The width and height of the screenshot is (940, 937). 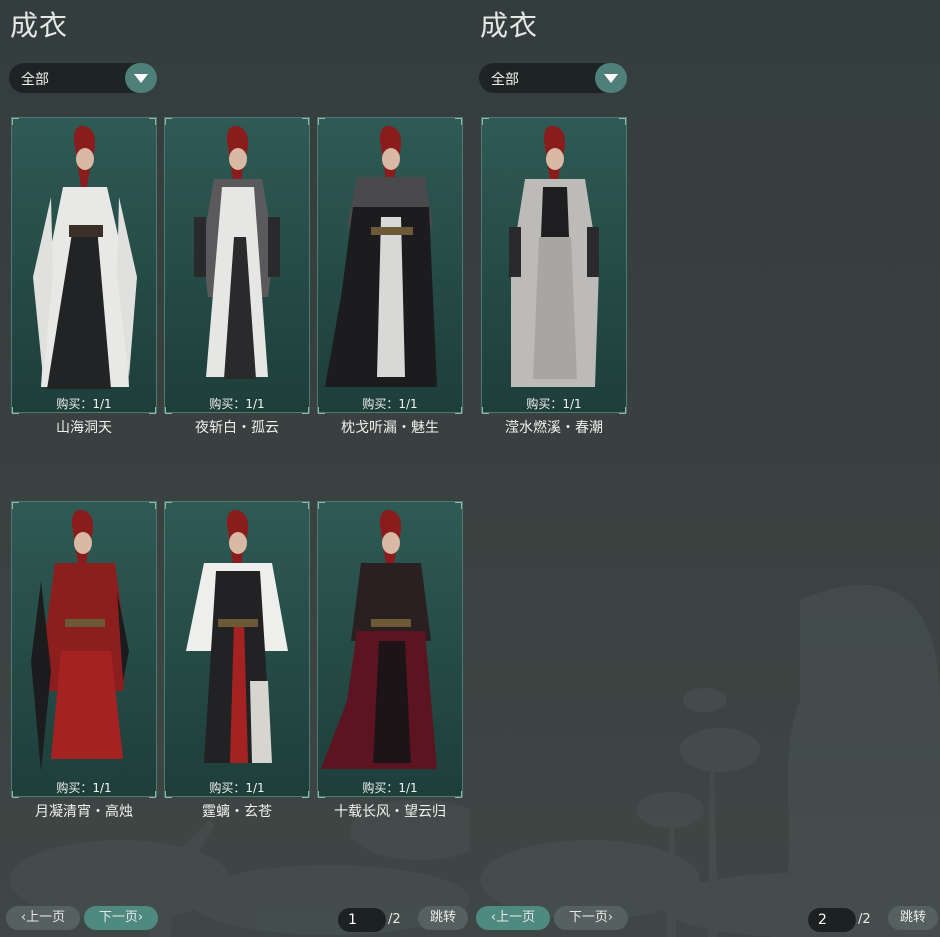 What do you see at coordinates (84, 428) in the screenshot?
I see `outfit-name: 山海洞天` at bounding box center [84, 428].